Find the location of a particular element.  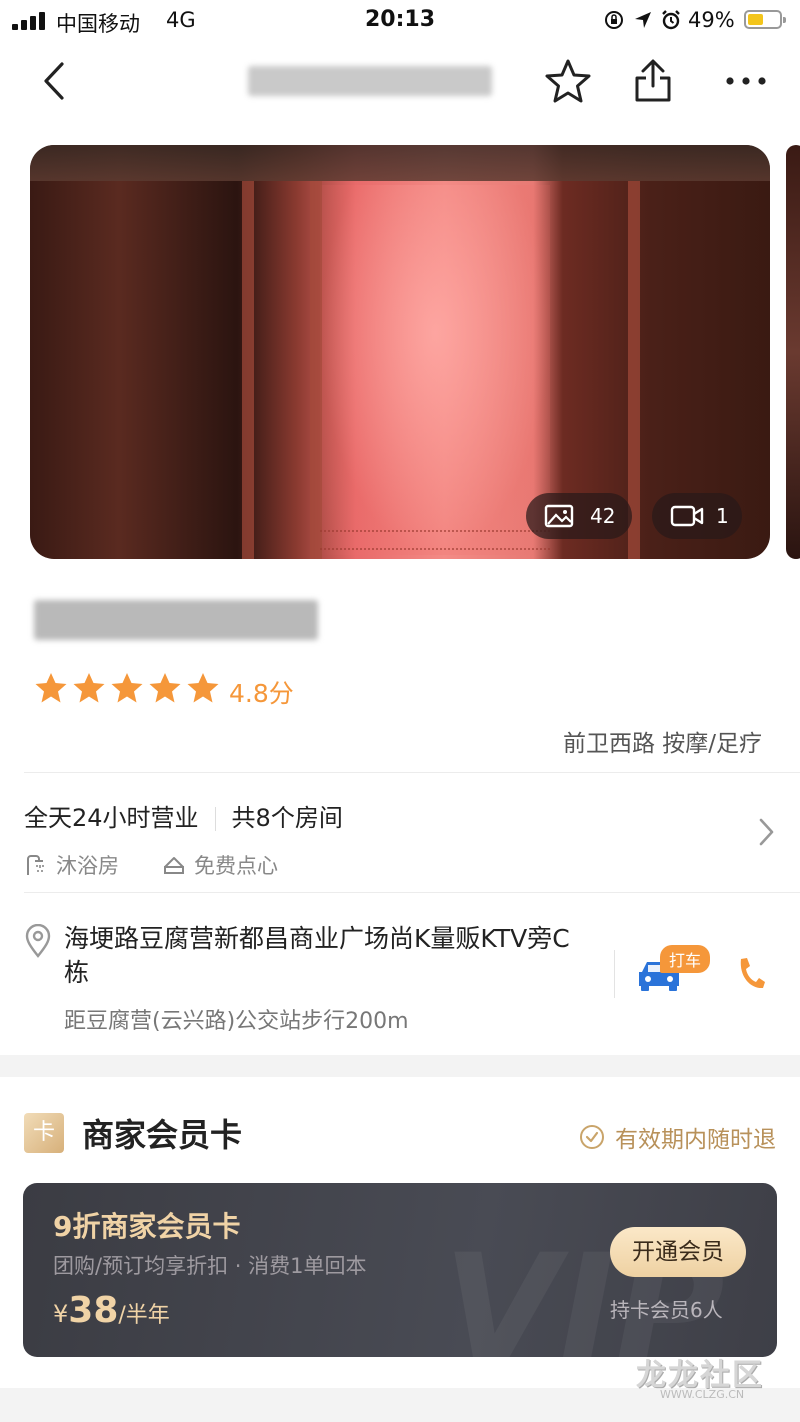

member-card-price: ¥38/半年 is located at coordinates (111, 1310).